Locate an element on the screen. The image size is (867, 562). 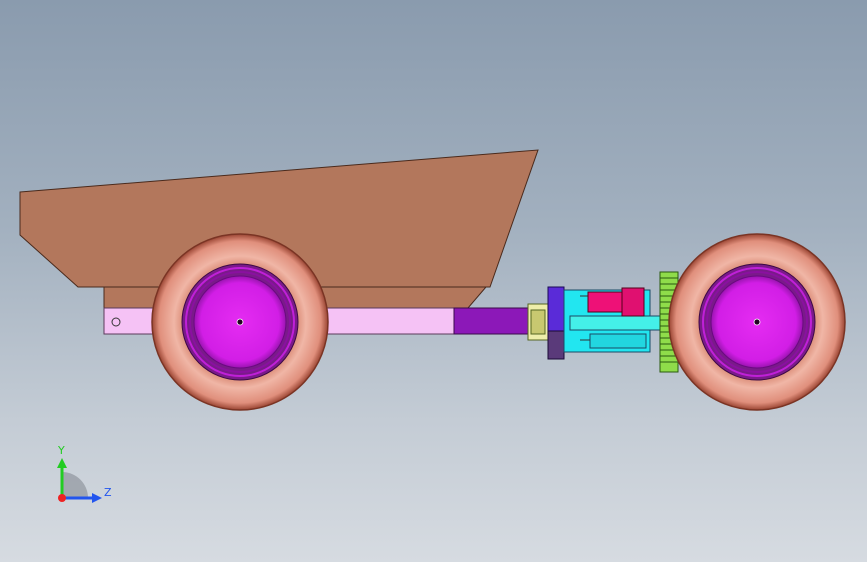
frame-rail-extension is located at coordinates (492, 321).